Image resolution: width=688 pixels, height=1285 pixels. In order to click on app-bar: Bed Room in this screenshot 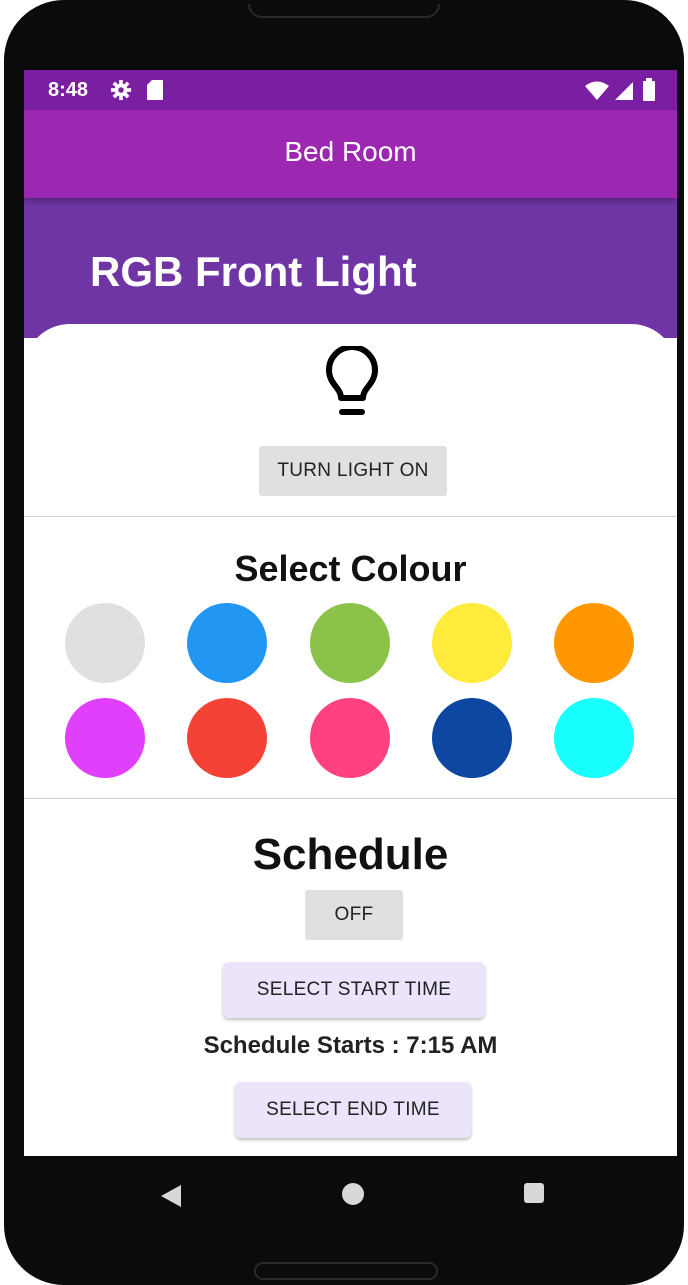, I will do `click(350, 154)`.